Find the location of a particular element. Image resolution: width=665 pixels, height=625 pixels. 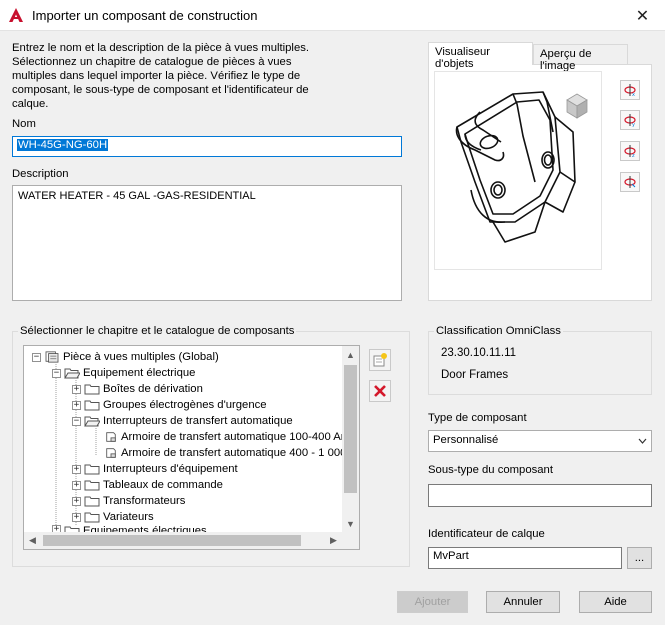

tree-item-label: Equipement électrique is located at coordinates (139, 373).